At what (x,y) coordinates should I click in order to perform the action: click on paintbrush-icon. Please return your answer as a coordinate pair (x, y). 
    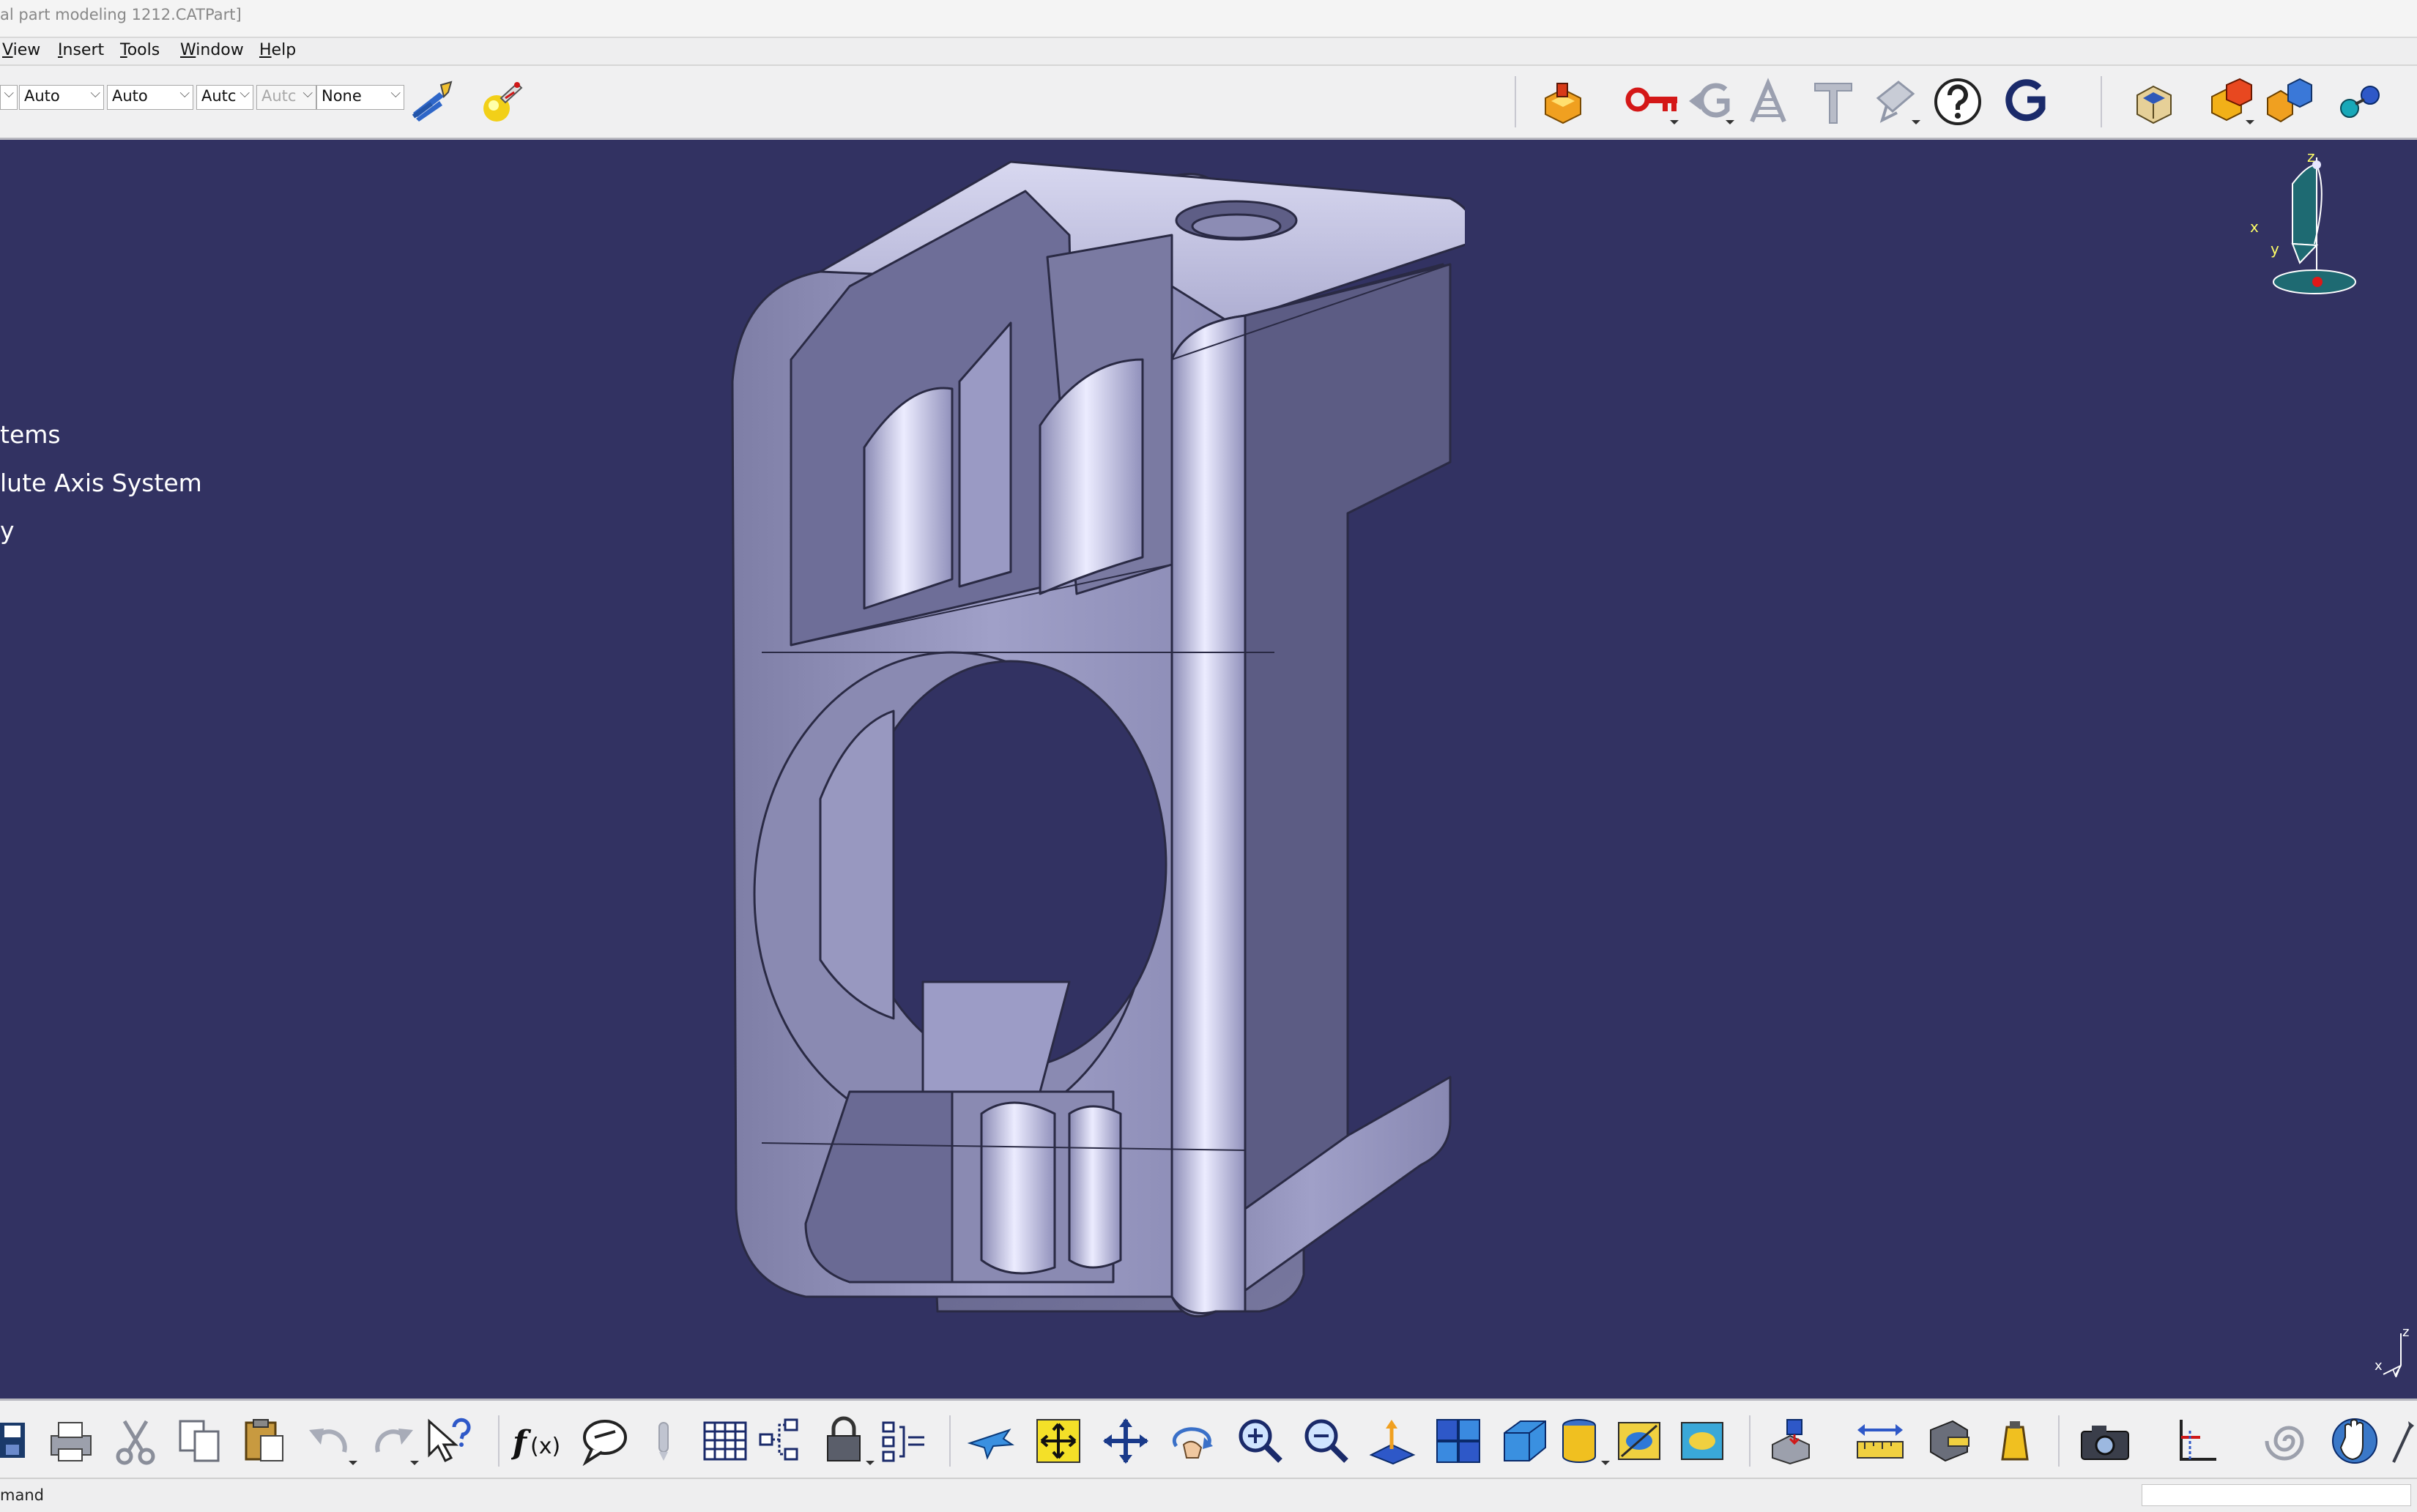
    Looking at the image, I should click on (432, 101).